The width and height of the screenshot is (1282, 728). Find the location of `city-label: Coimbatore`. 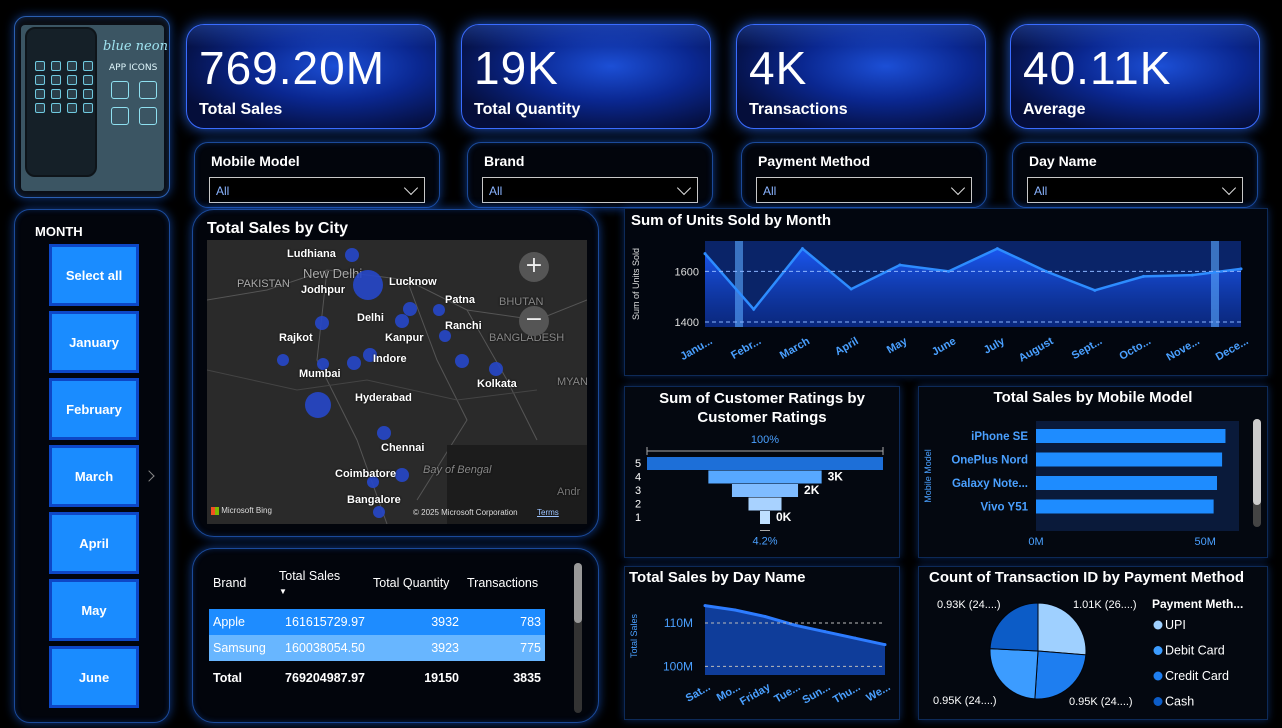

city-label: Coimbatore is located at coordinates (366, 474).